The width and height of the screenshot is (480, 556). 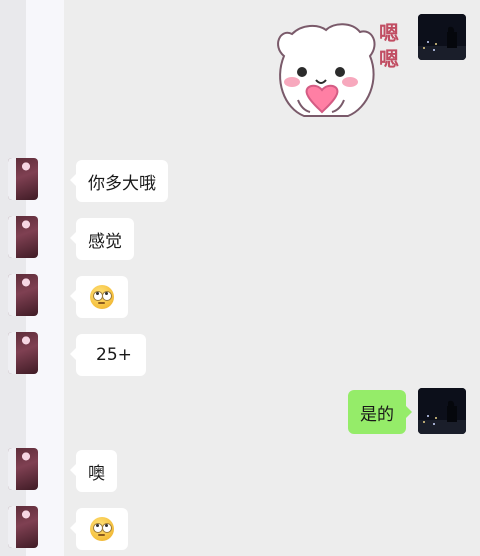 I want to click on message-bubble-left: 噢, so click(x=93, y=471).